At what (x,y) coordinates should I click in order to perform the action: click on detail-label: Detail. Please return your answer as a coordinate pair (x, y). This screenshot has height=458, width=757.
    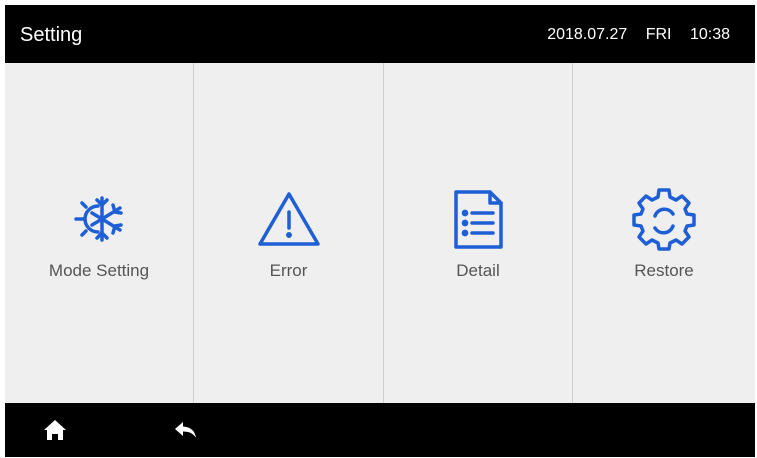
    Looking at the image, I should click on (478, 270).